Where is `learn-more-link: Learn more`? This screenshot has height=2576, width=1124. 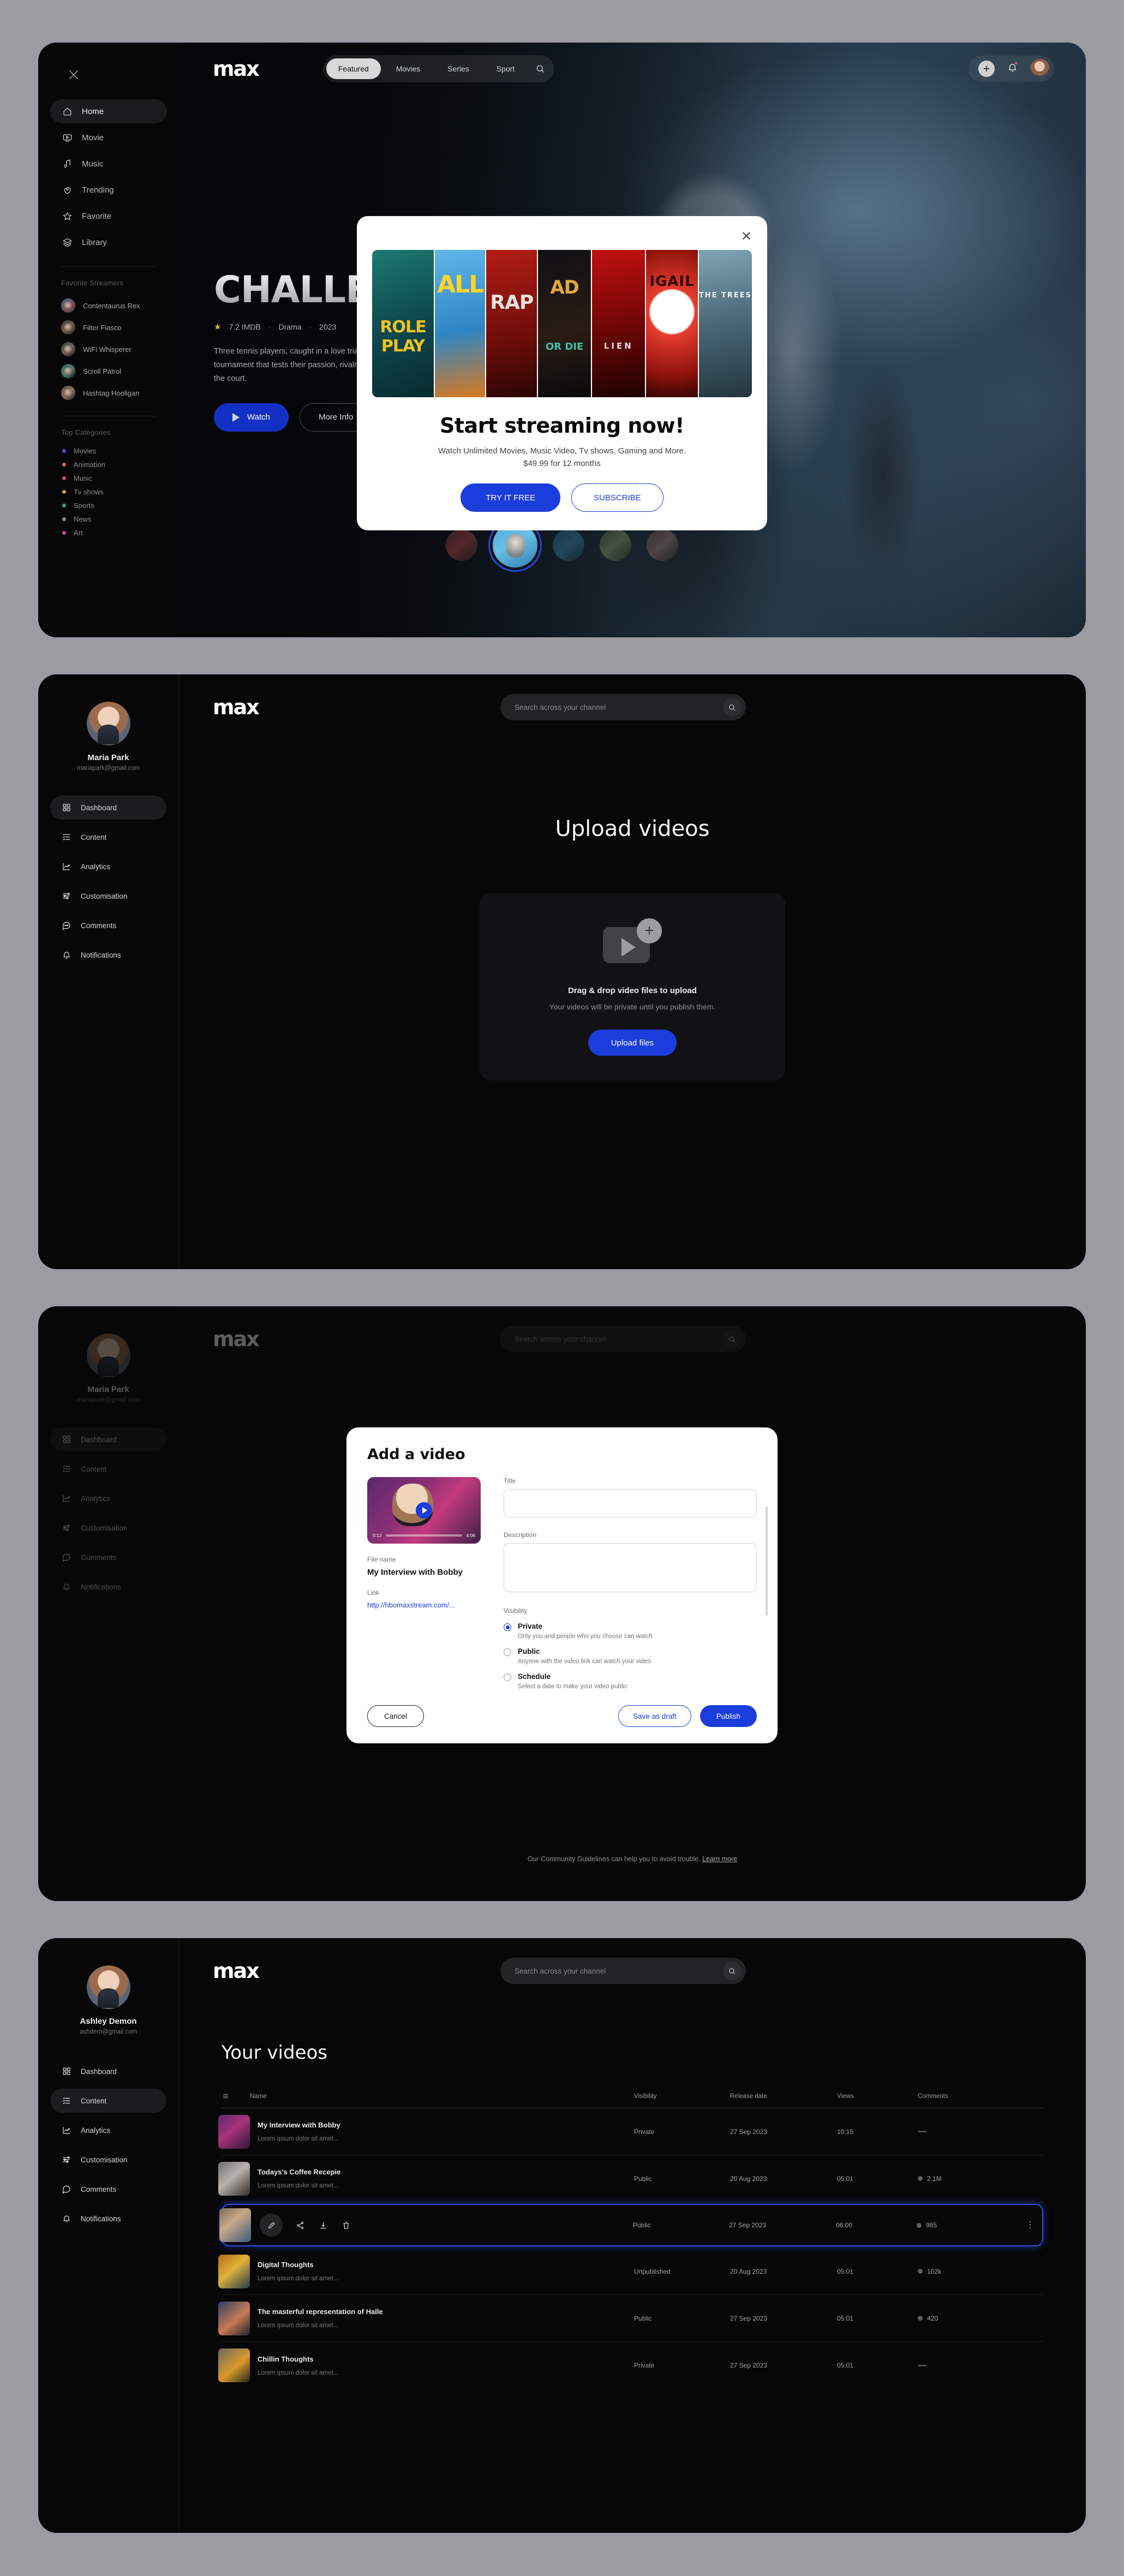 learn-more-link: Learn more is located at coordinates (719, 1859).